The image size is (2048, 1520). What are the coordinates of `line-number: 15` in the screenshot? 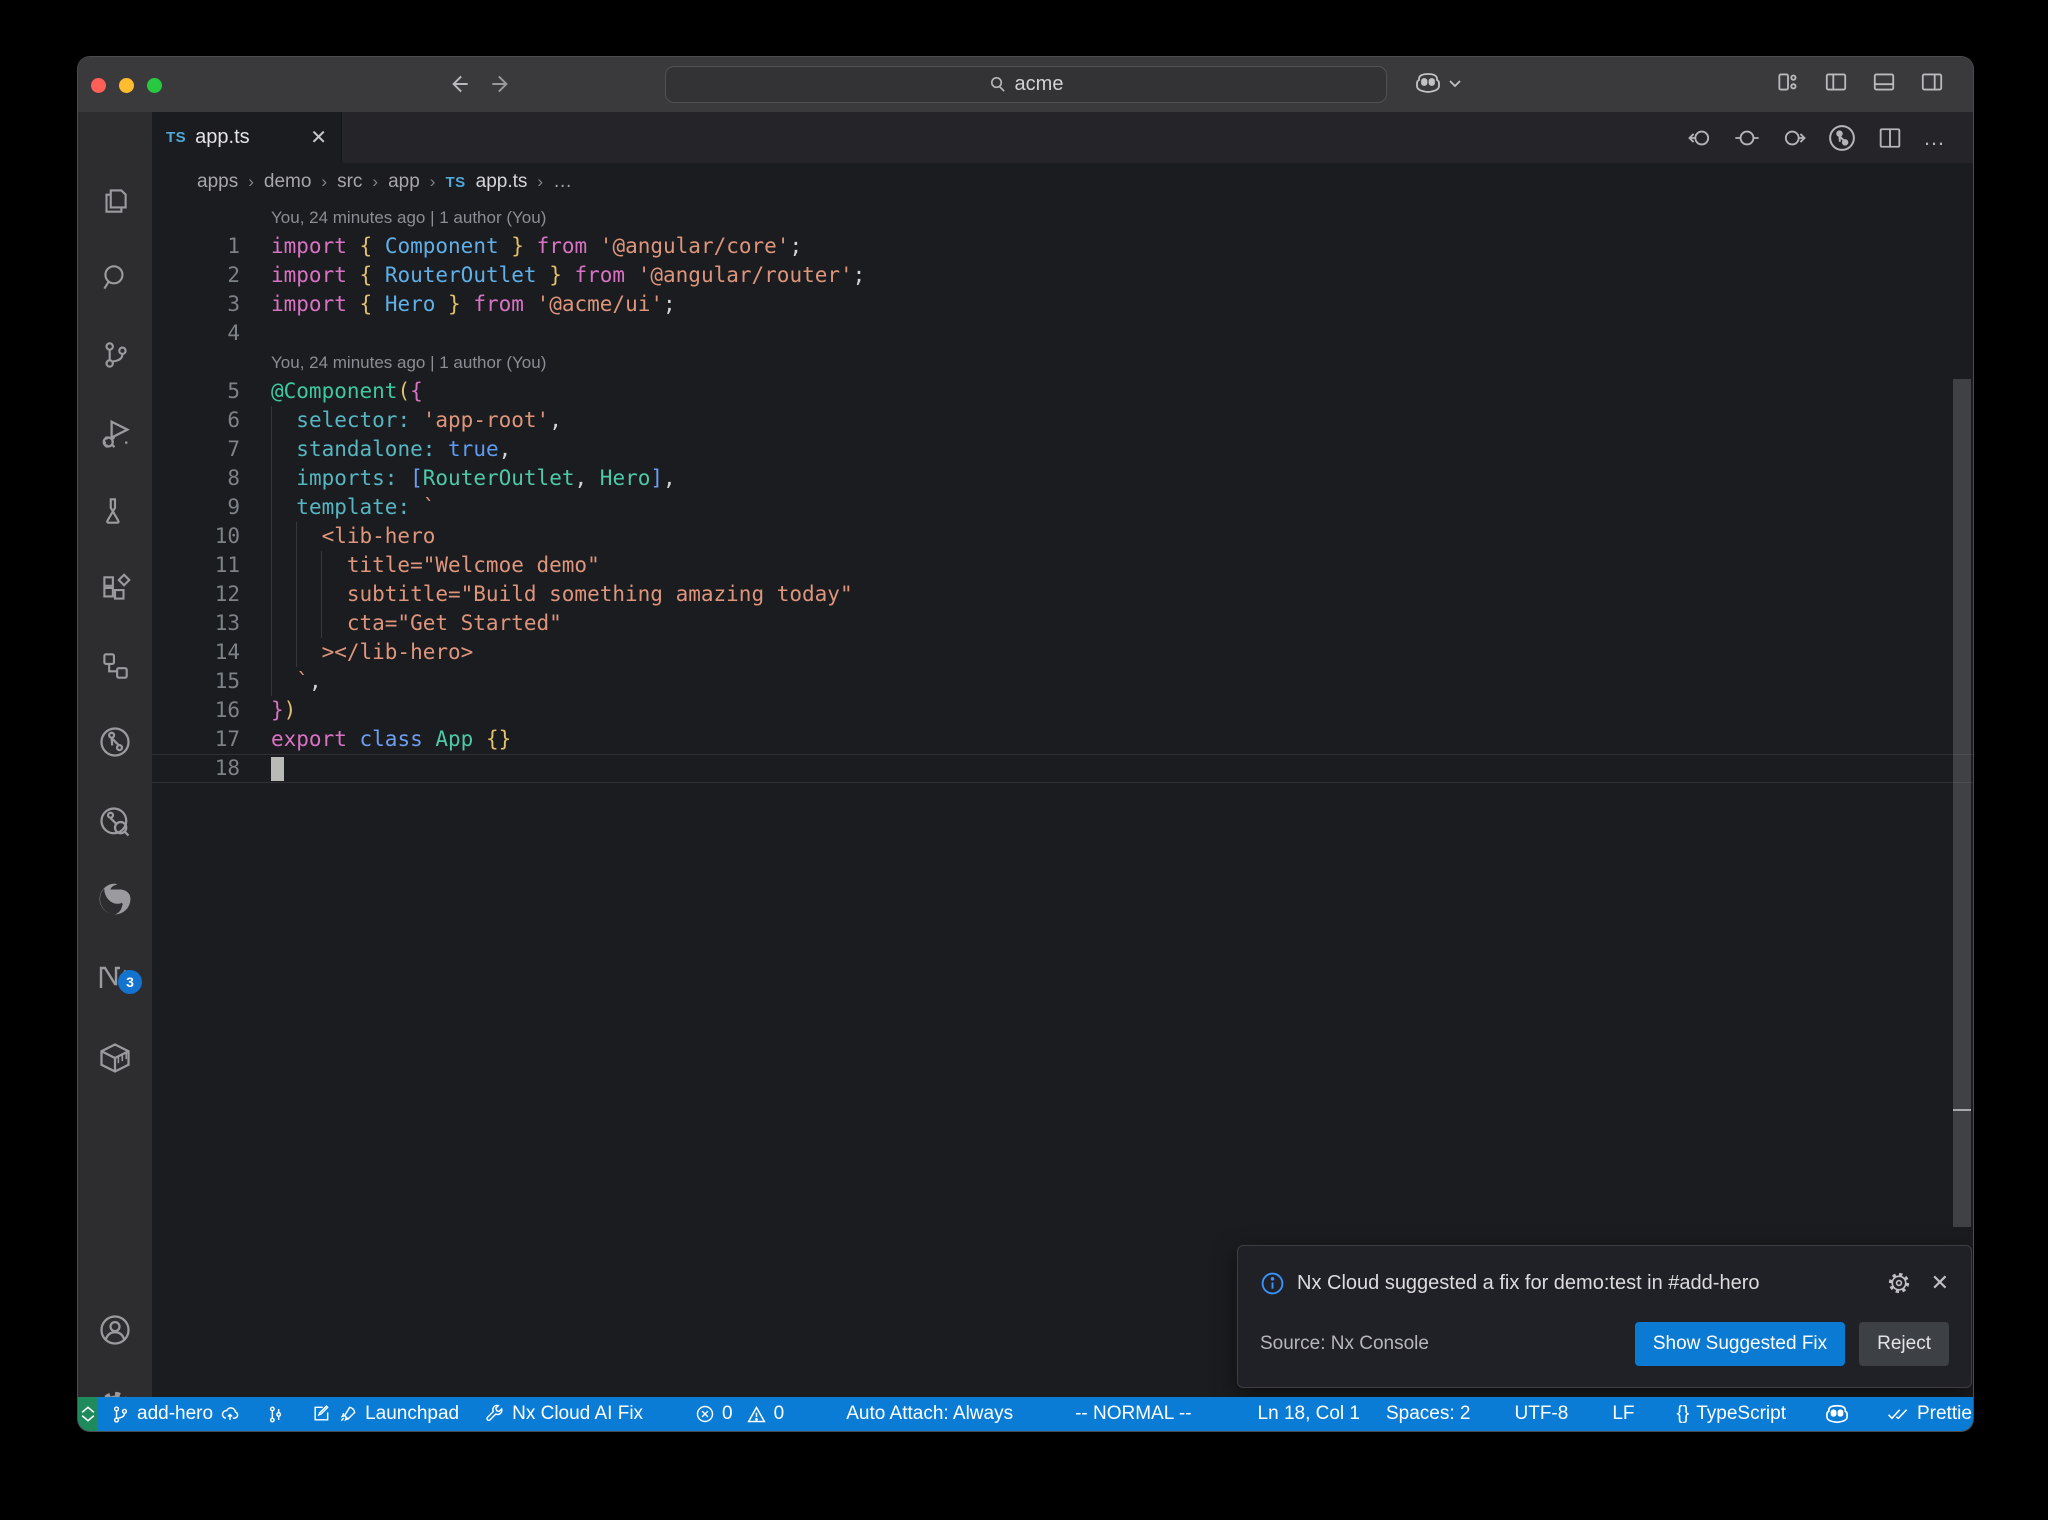 It's located at (227, 681).